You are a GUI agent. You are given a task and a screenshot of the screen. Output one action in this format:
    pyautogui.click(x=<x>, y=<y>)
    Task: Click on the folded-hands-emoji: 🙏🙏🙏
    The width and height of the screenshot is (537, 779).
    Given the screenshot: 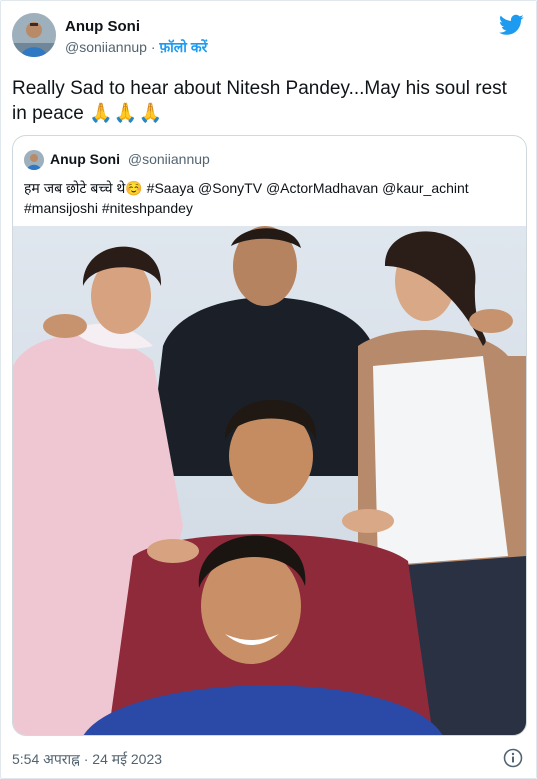 What is the action you would take?
    pyautogui.click(x=126, y=113)
    